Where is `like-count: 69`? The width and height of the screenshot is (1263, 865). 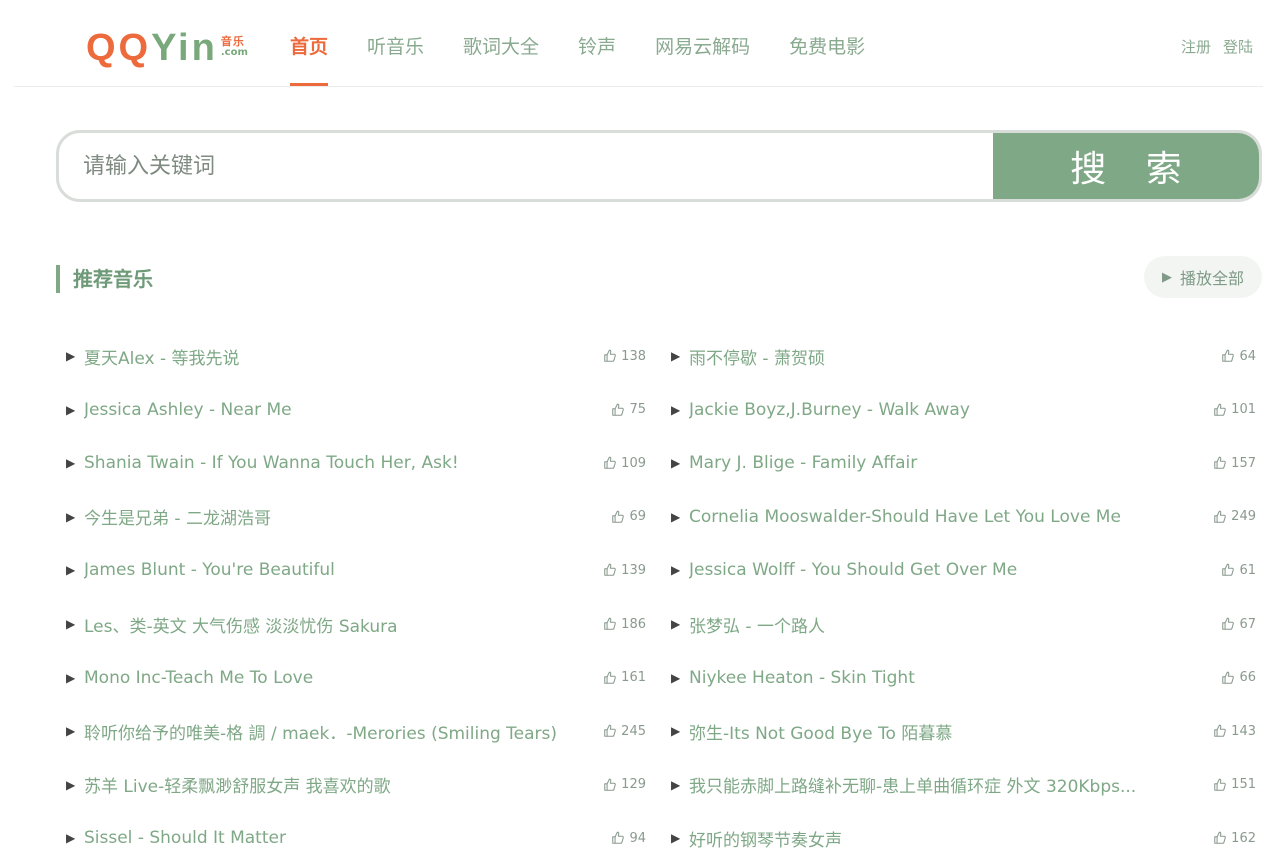 like-count: 69 is located at coordinates (628, 516).